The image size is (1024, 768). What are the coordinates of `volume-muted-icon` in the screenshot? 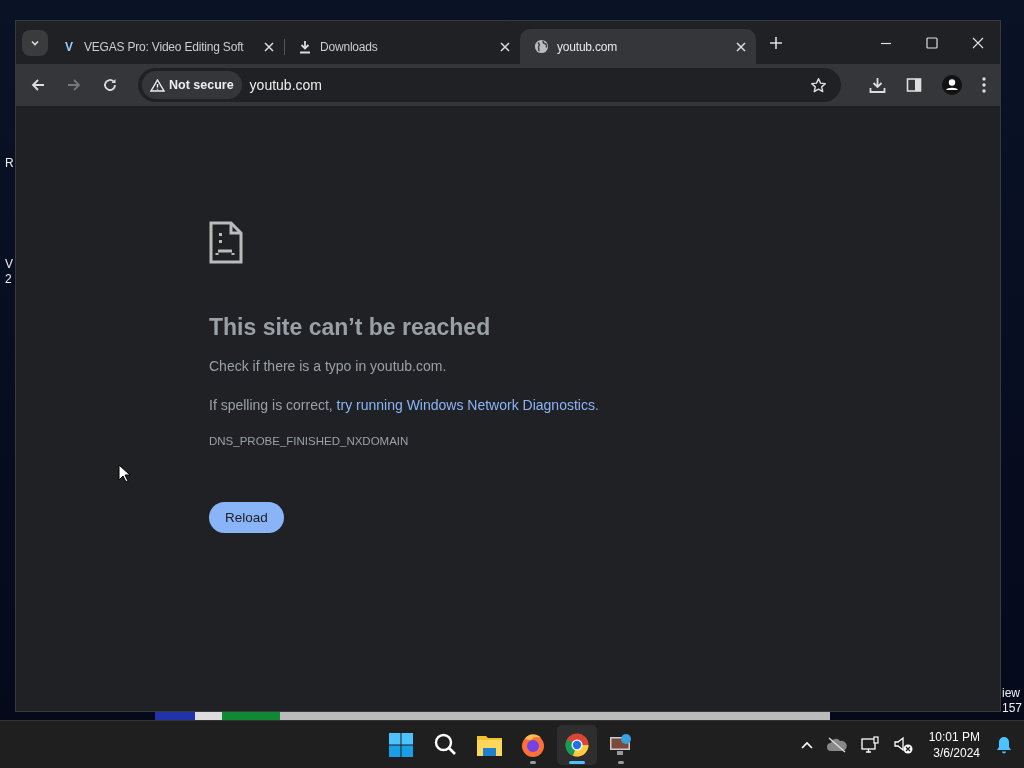 It's located at (903, 744).